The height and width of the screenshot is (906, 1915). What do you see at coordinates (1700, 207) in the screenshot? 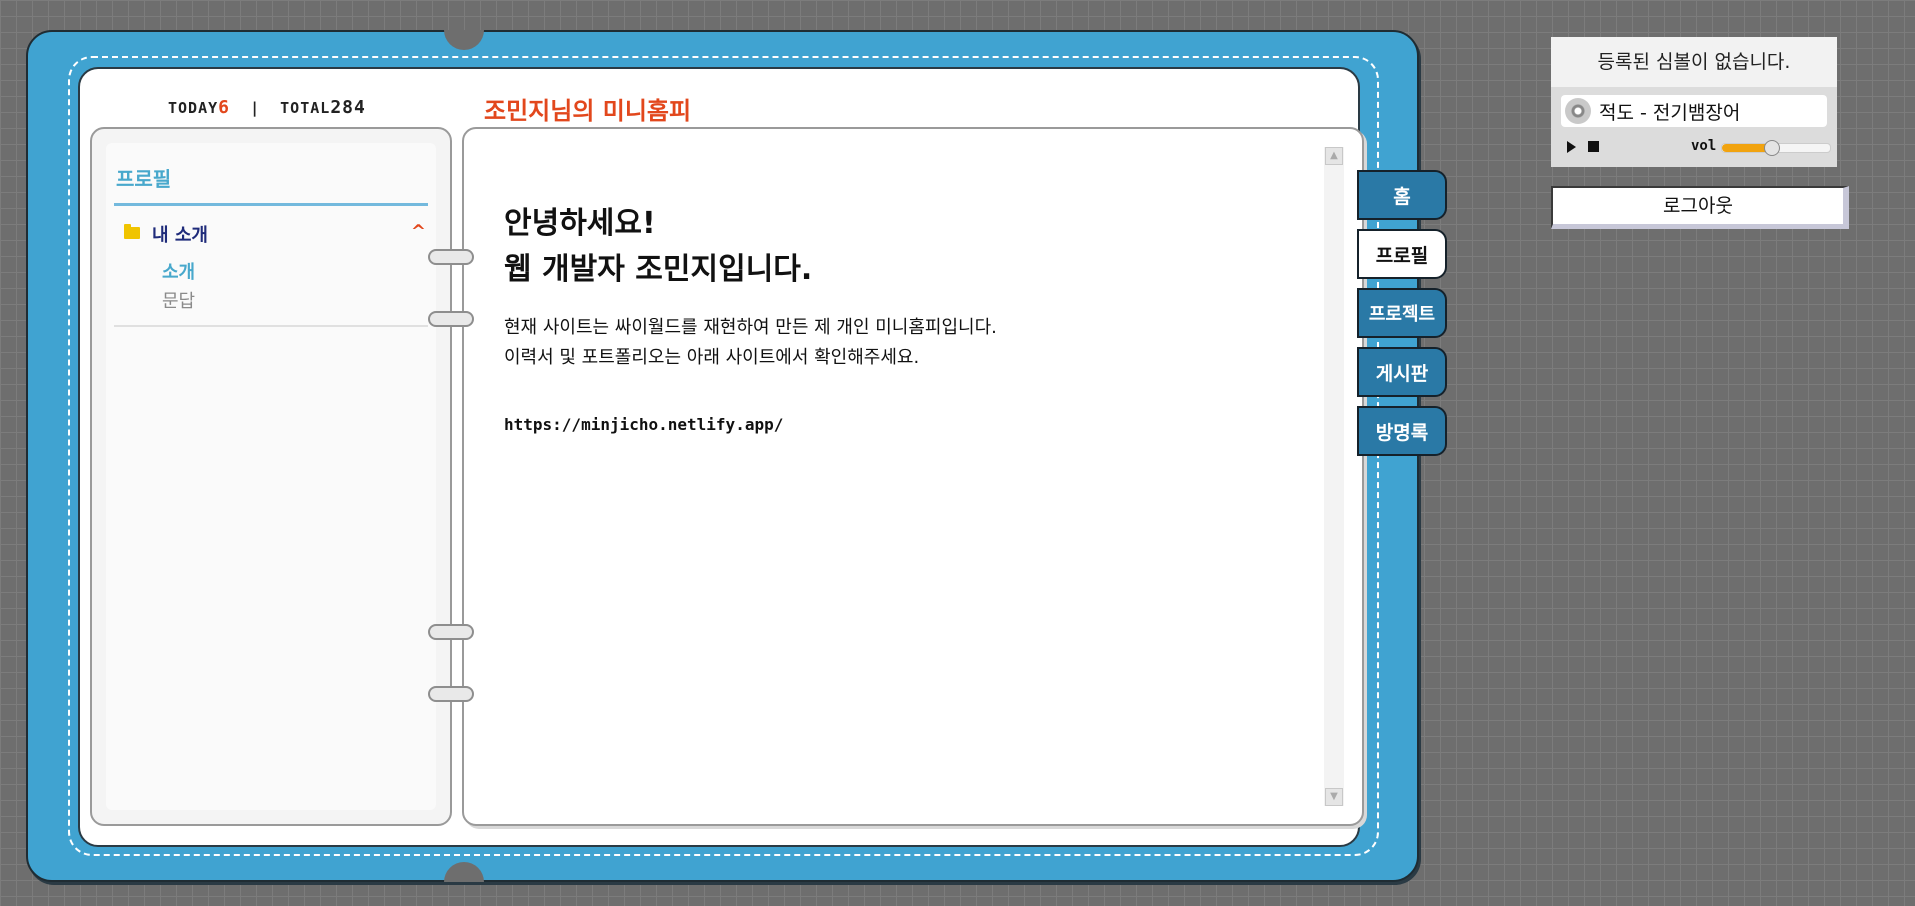
I see `logout-button: 로그아웃` at bounding box center [1700, 207].